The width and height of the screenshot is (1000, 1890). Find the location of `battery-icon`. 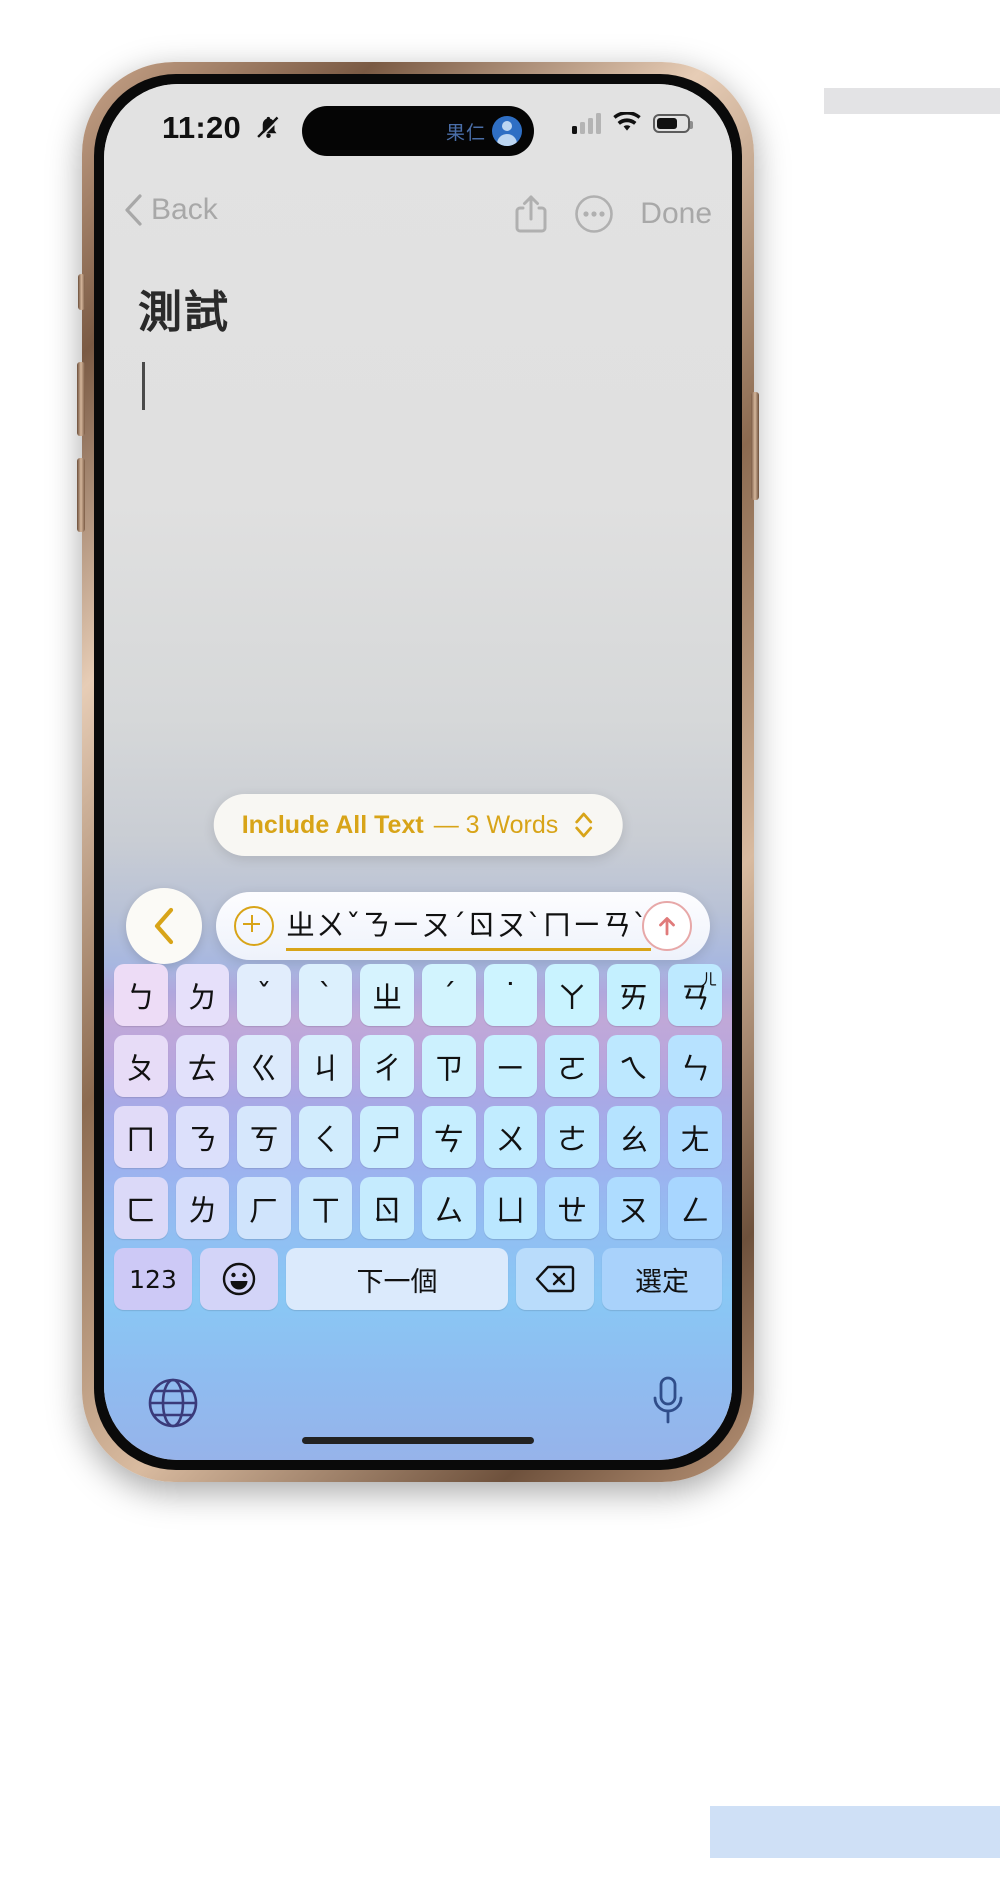

battery-icon is located at coordinates (673, 123).